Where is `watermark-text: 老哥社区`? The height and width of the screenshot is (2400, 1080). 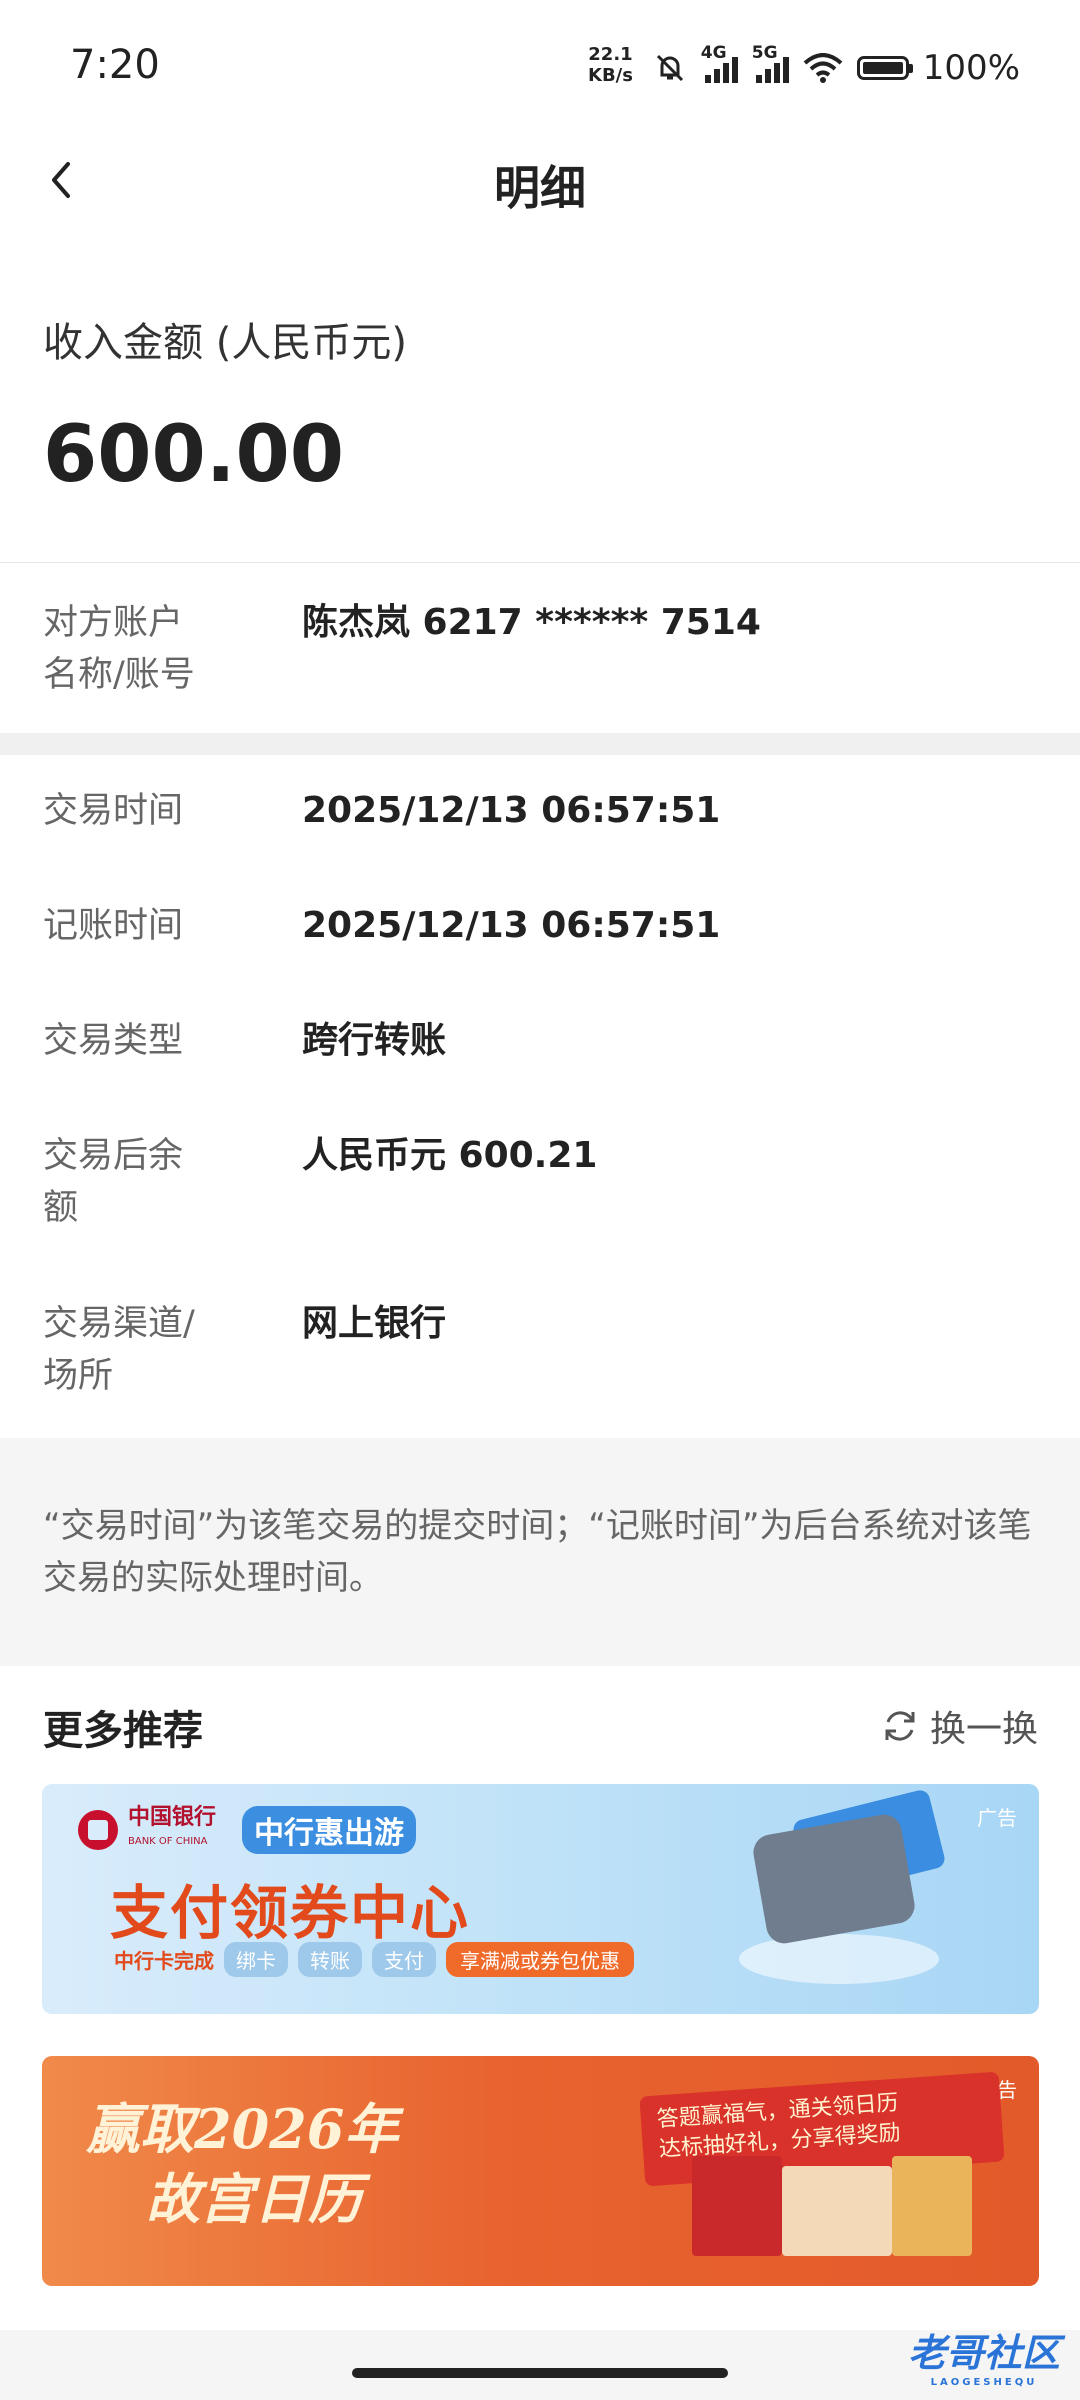
watermark-text: 老哥社区 is located at coordinates (983, 2353).